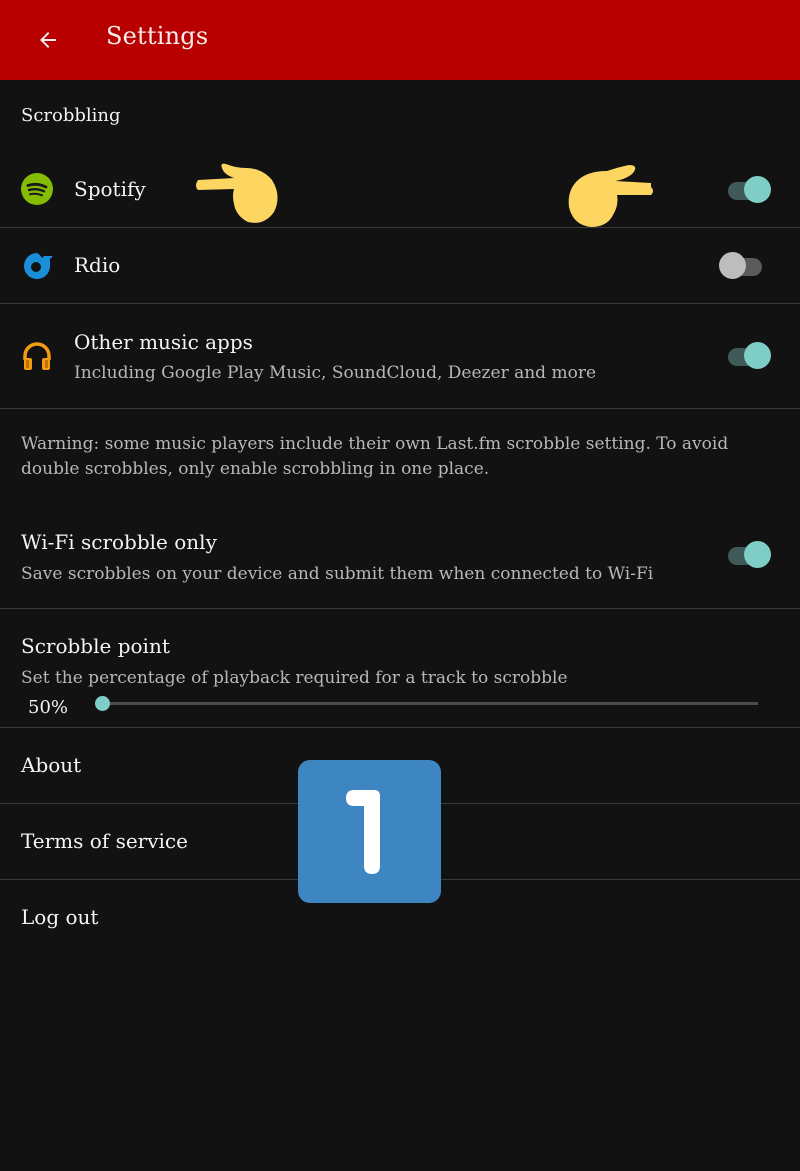 The width and height of the screenshot is (800, 1171). What do you see at coordinates (104, 841) in the screenshot?
I see `pref-terms-label: Terms of service` at bounding box center [104, 841].